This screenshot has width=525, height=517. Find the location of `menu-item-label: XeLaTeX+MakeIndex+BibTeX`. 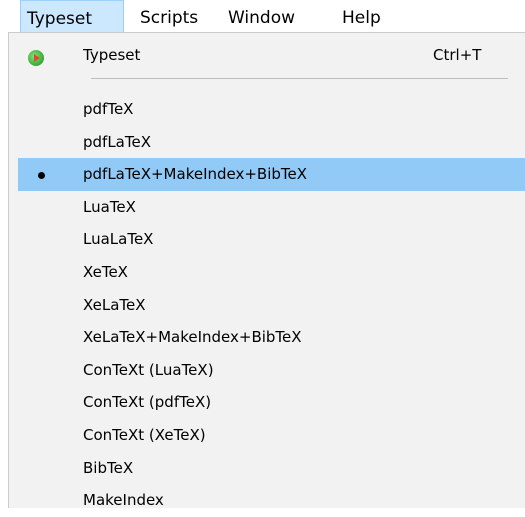

menu-item-label: XeLaTeX+MakeIndex+BibTeX is located at coordinates (192, 337).